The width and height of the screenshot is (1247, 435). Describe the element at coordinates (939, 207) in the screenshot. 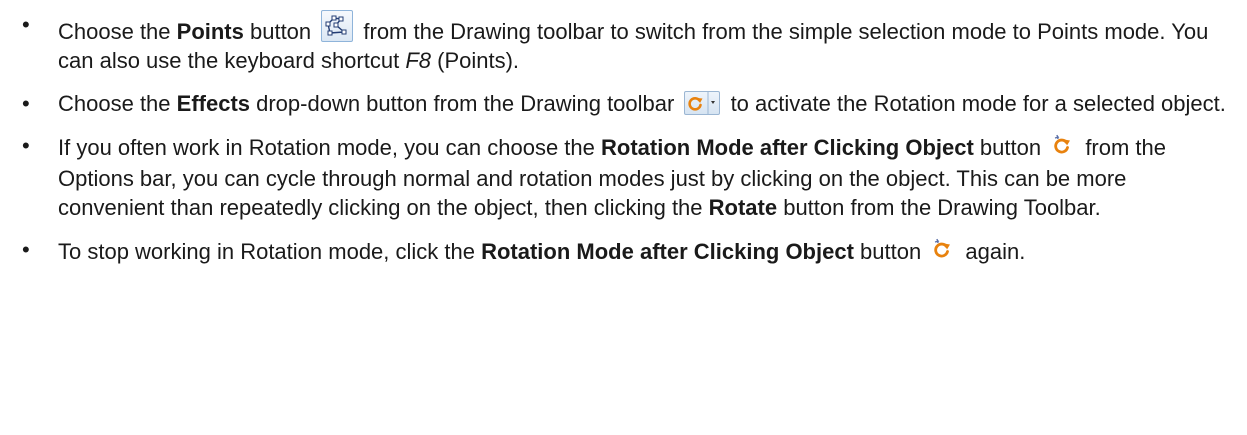

I see `item-text: button from the Drawing Toolbar.` at that location.